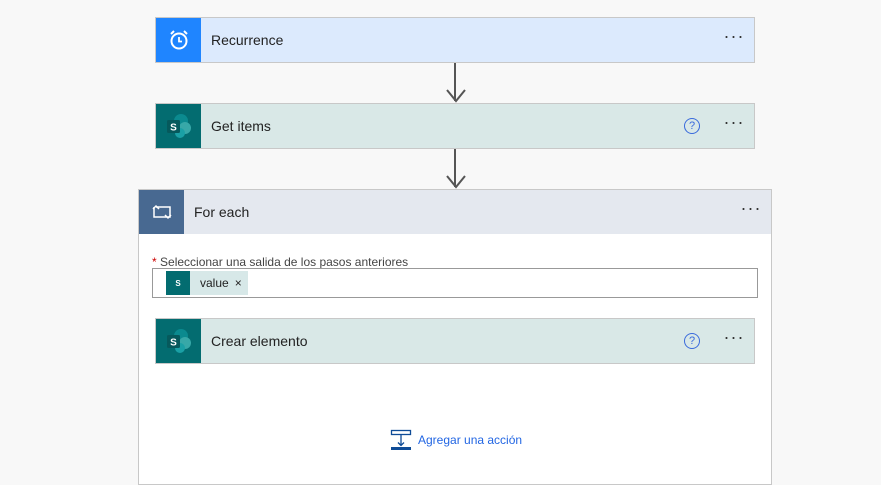 This screenshot has width=881, height=485. I want to click on required-mark: *, so click(154, 262).